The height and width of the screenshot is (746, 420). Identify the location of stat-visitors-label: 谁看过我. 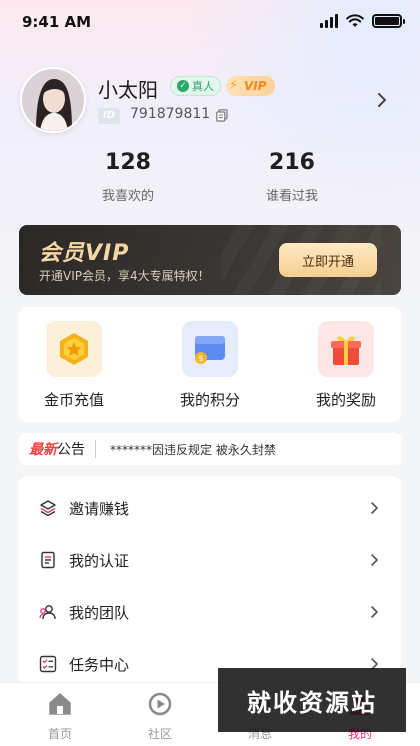
(291, 196).